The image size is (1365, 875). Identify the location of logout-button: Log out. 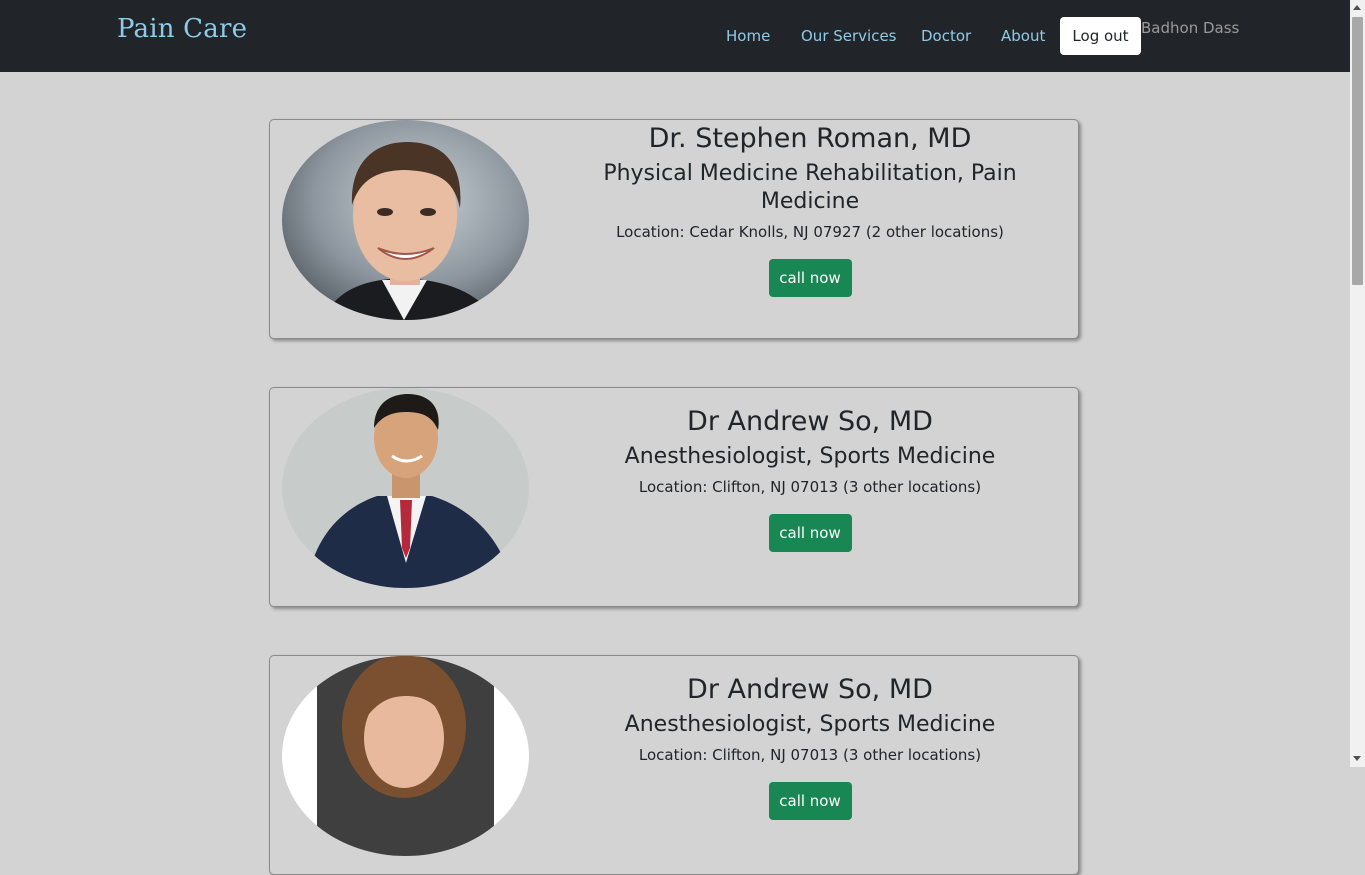
(1100, 36).